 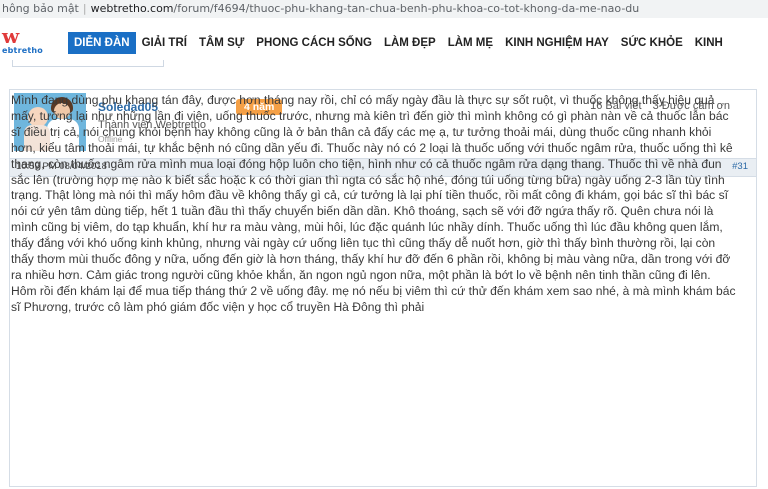 I want to click on nav-item-2: TÂM SỰ, so click(x=221, y=43).